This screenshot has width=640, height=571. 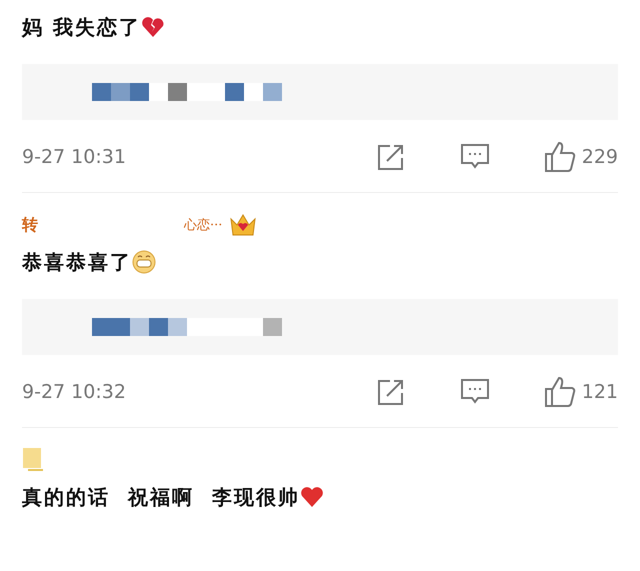 What do you see at coordinates (161, 497) in the screenshot?
I see `comment-text: 真的的话 祝福啊 李现很帅` at bounding box center [161, 497].